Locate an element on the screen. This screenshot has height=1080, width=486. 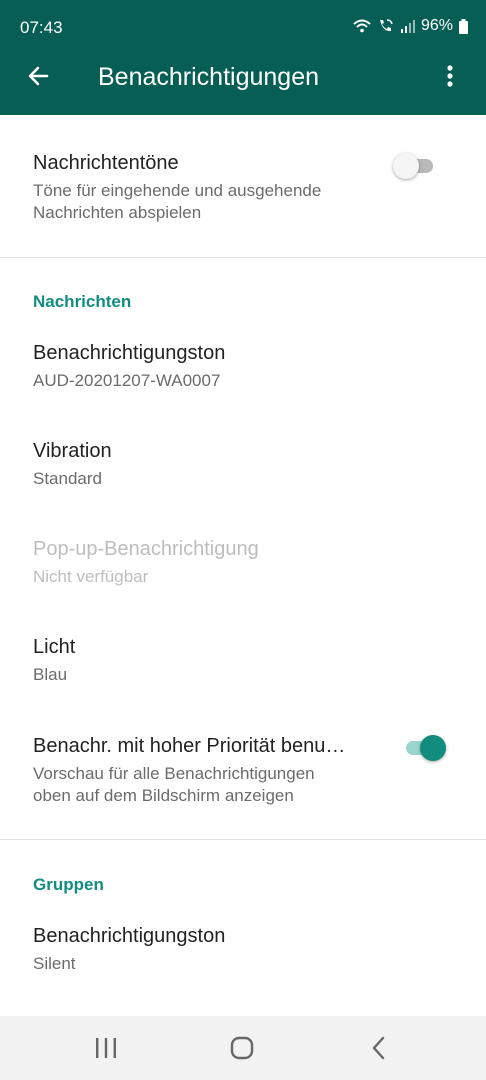
home-button is located at coordinates (242, 1048).